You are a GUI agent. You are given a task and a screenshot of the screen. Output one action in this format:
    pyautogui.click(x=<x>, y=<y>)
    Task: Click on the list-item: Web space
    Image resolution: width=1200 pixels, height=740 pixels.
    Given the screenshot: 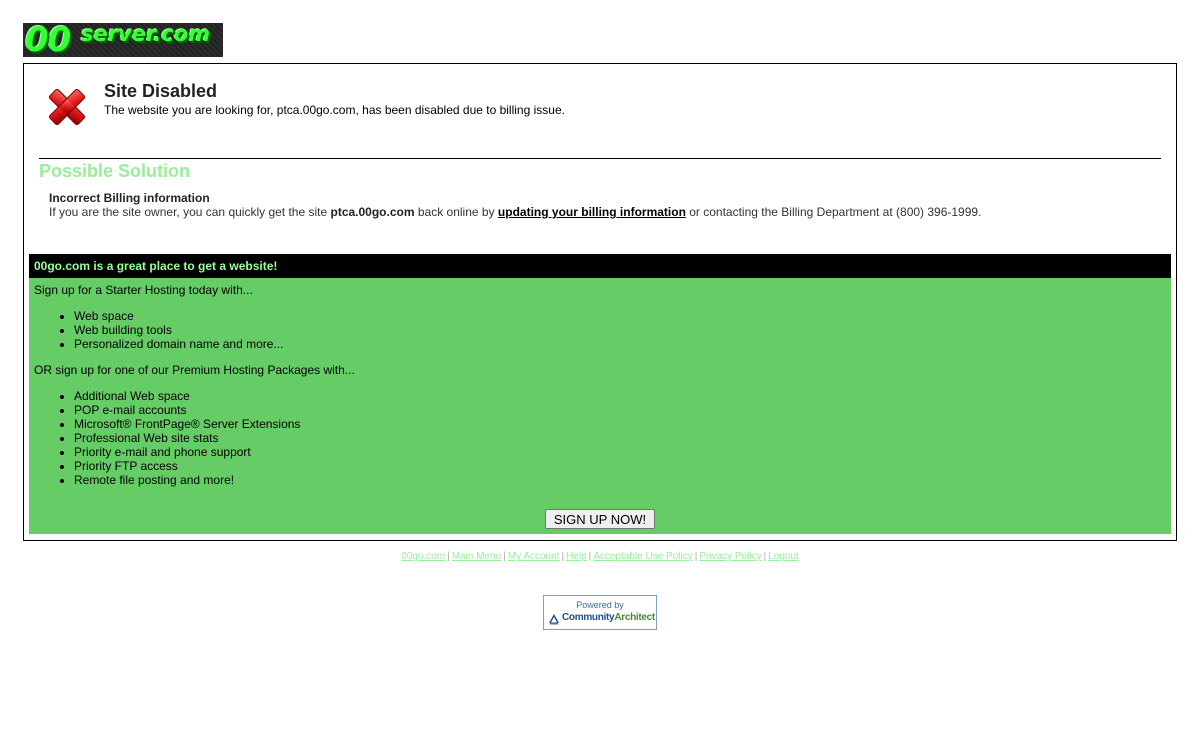 What is the action you would take?
    pyautogui.click(x=620, y=316)
    